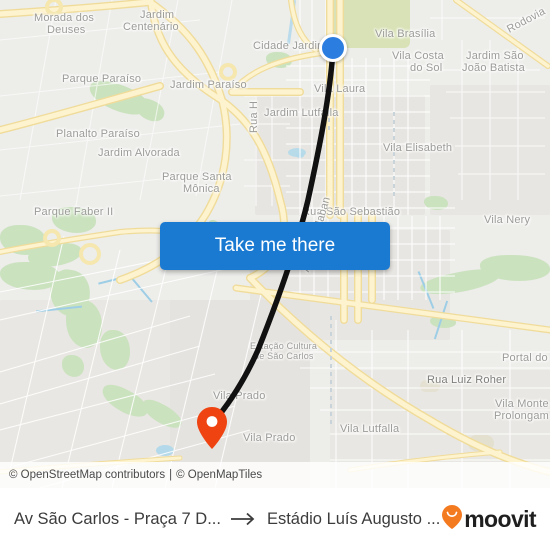 The width and height of the screenshot is (550, 550). Describe the element at coordinates (452, 519) in the screenshot. I see `moovit-pin-icon` at that location.